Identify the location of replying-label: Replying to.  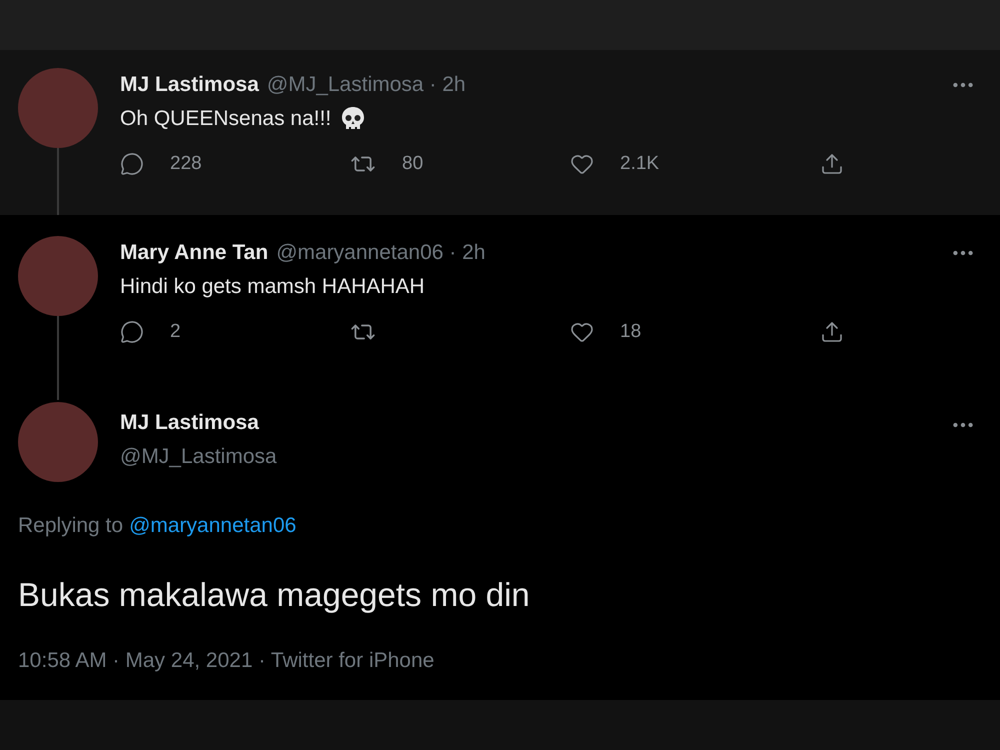
(71, 526).